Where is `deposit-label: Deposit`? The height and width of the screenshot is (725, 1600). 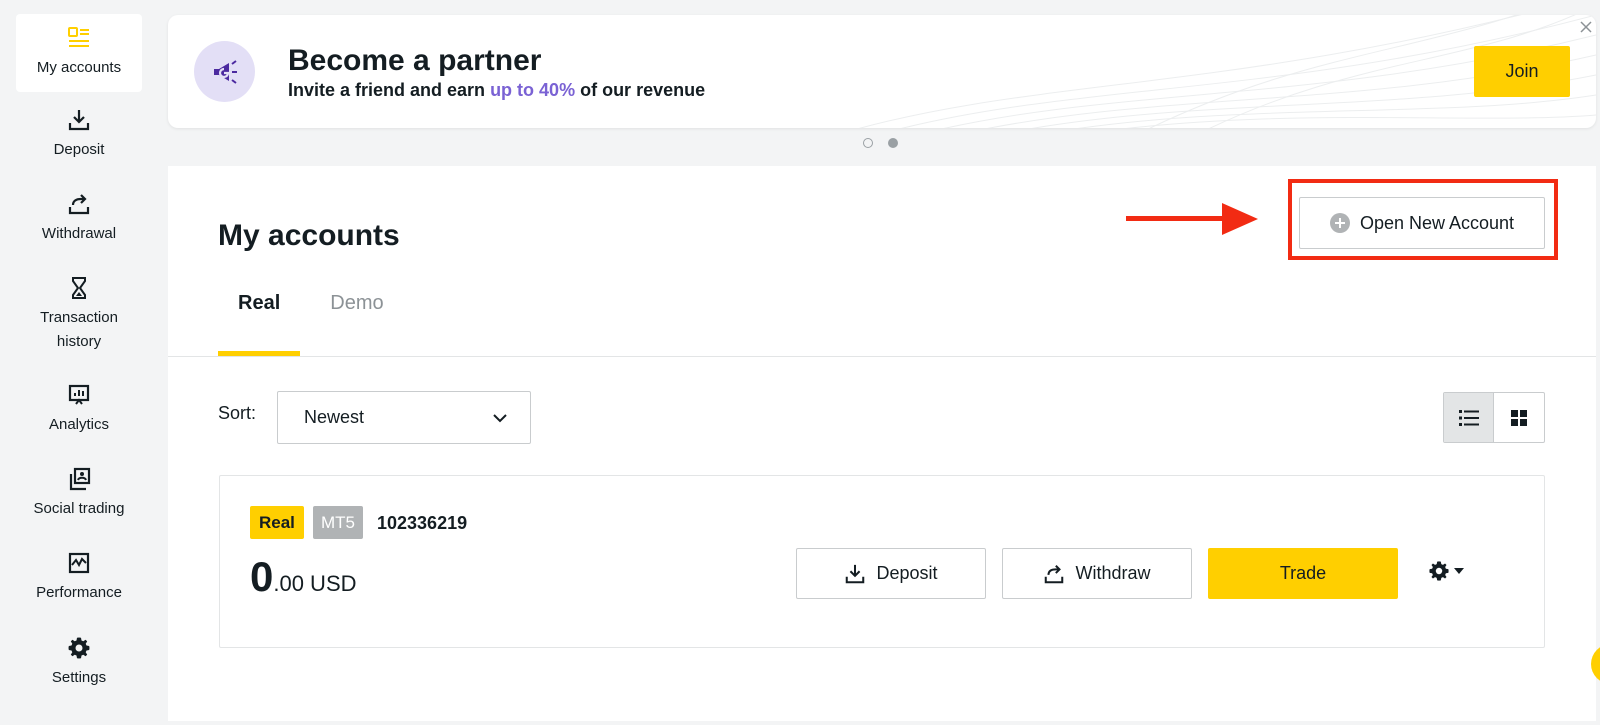 deposit-label: Deposit is located at coordinates (907, 573).